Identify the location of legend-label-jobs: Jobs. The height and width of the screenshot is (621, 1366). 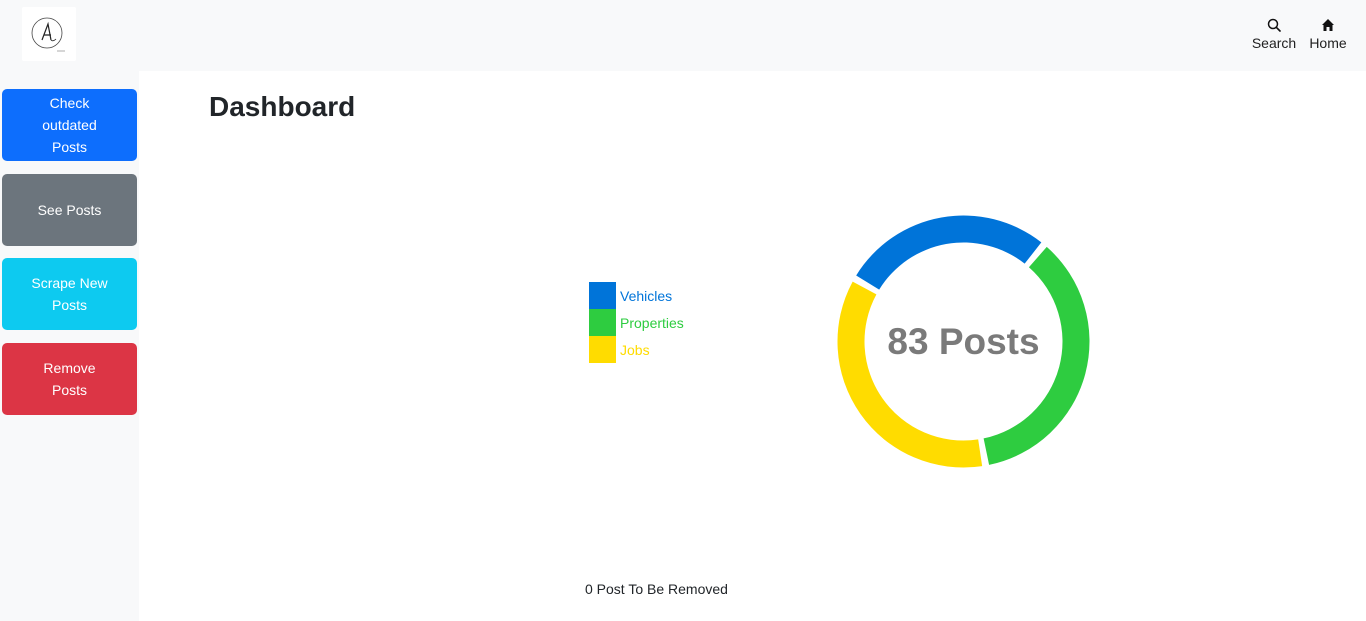
(635, 349).